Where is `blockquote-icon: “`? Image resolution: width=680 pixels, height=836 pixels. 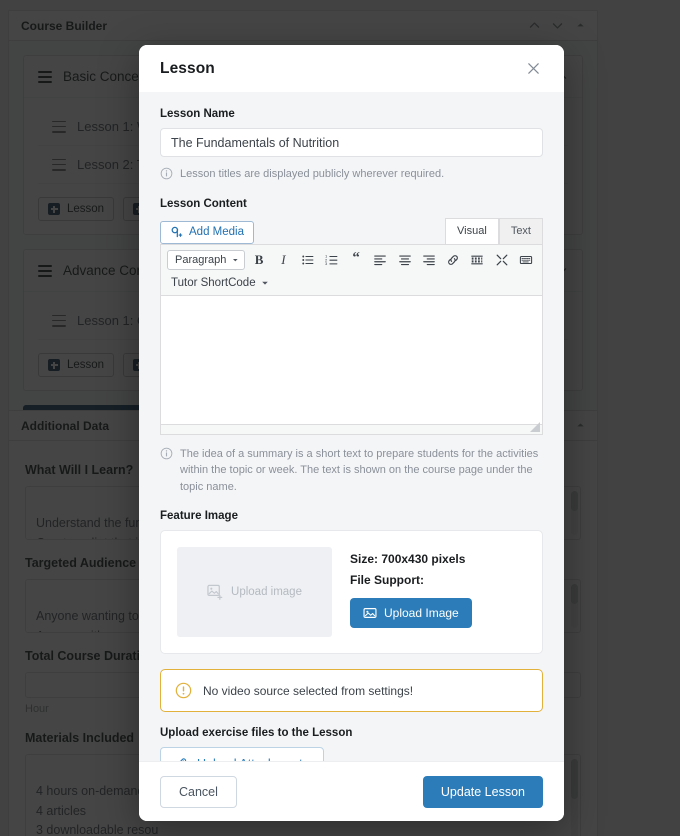 blockquote-icon: “ is located at coordinates (356, 260).